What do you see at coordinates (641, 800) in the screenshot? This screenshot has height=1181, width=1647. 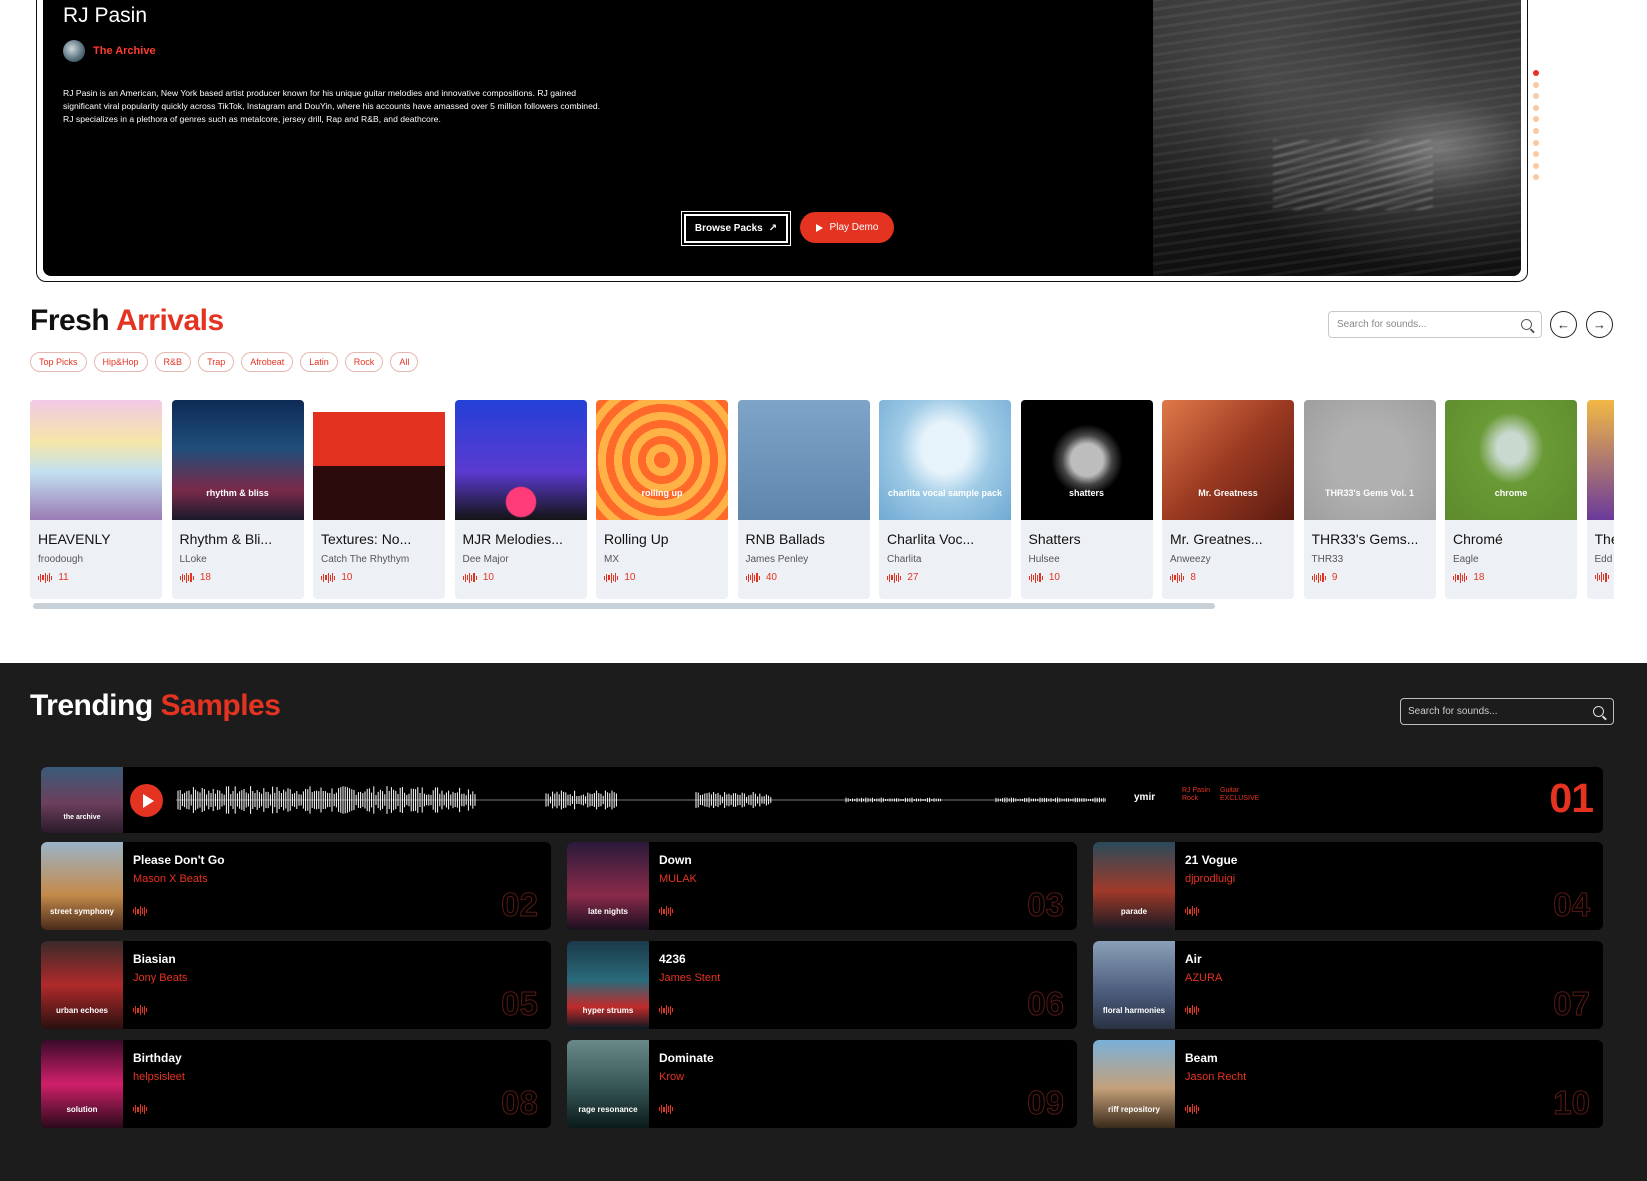 I see `featured-waveform` at bounding box center [641, 800].